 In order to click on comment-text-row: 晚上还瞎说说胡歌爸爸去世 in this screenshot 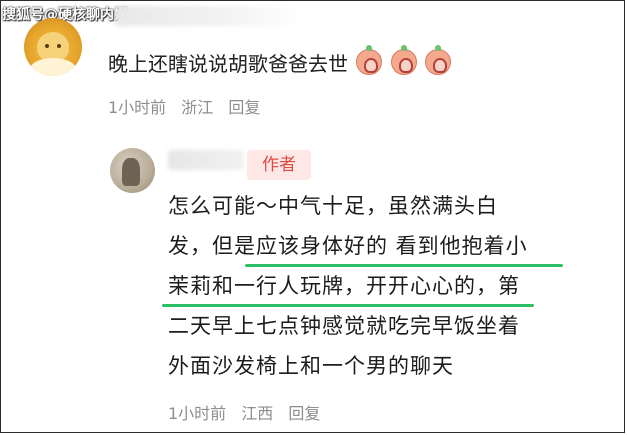, I will do `click(280, 61)`.